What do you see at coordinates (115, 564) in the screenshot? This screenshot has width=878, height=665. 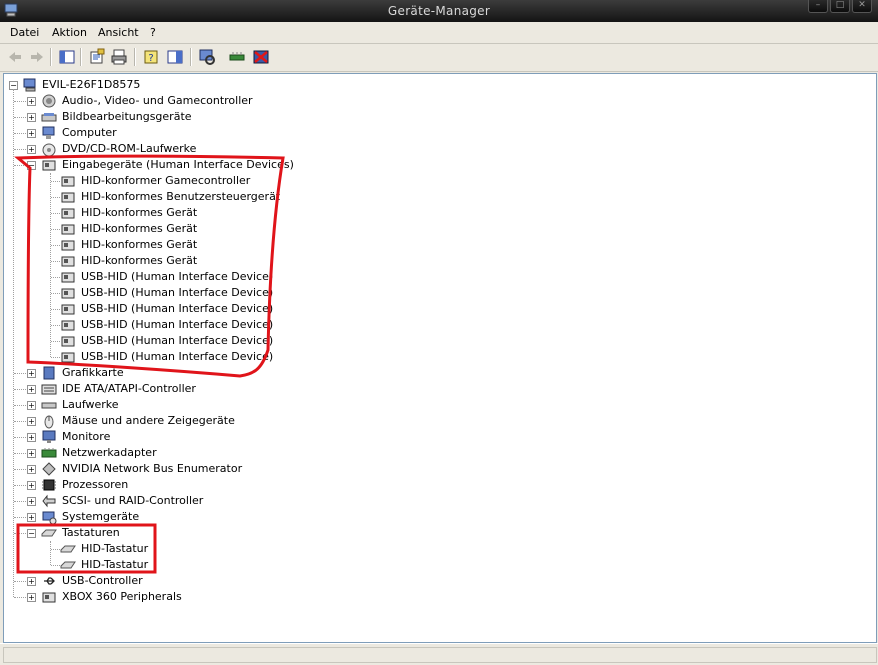 I see `device-label: HID-Tastatur` at bounding box center [115, 564].